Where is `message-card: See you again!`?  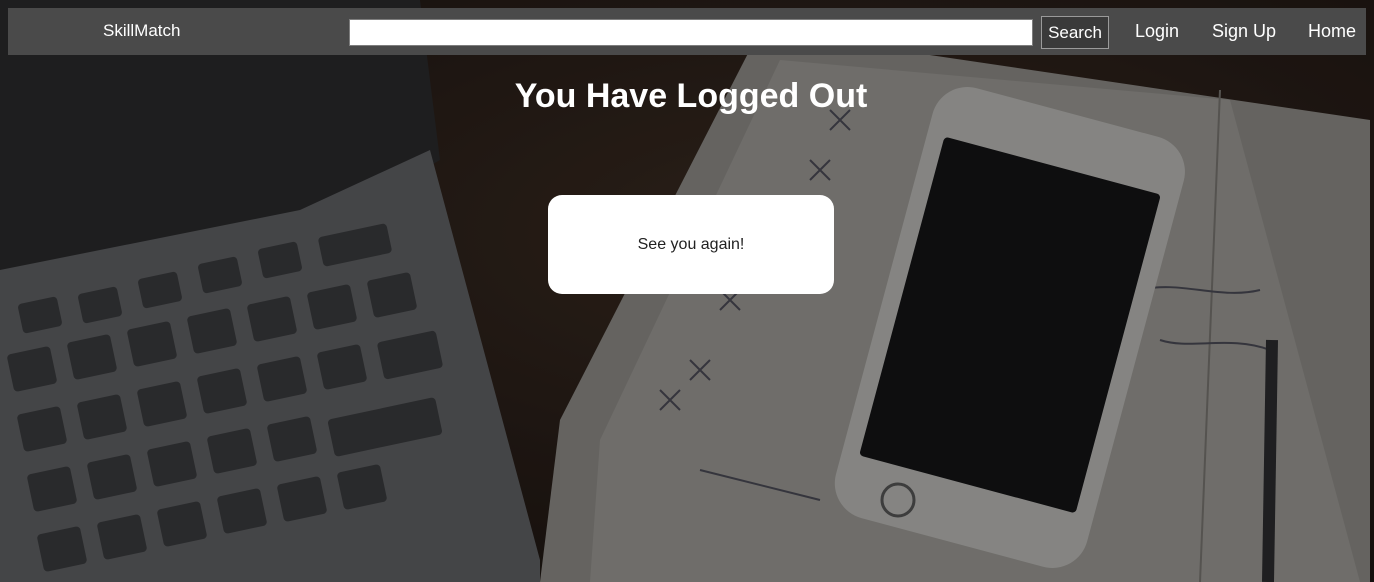
message-card: See you again! is located at coordinates (691, 244).